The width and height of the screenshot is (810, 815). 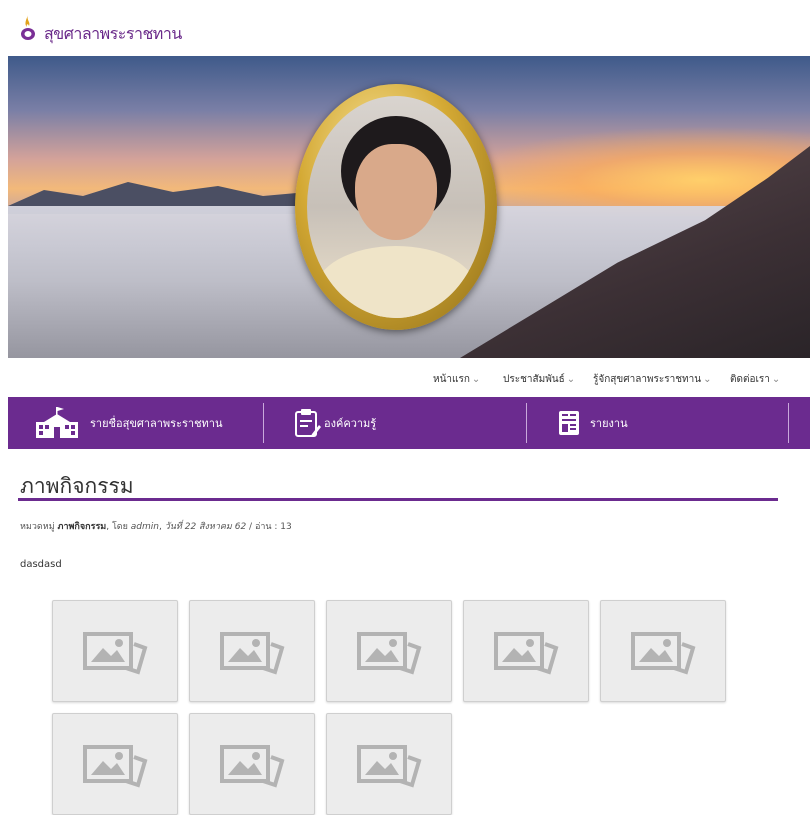 What do you see at coordinates (41, 564) in the screenshot?
I see `post-body: dasdasd` at bounding box center [41, 564].